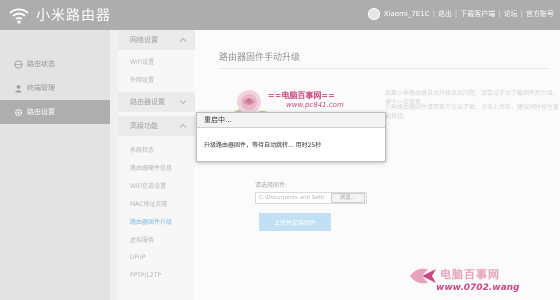 The image size is (560, 300). What do you see at coordinates (478, 288) in the screenshot?
I see `watermark-bottom-url: www.0702.wang` at bounding box center [478, 288].